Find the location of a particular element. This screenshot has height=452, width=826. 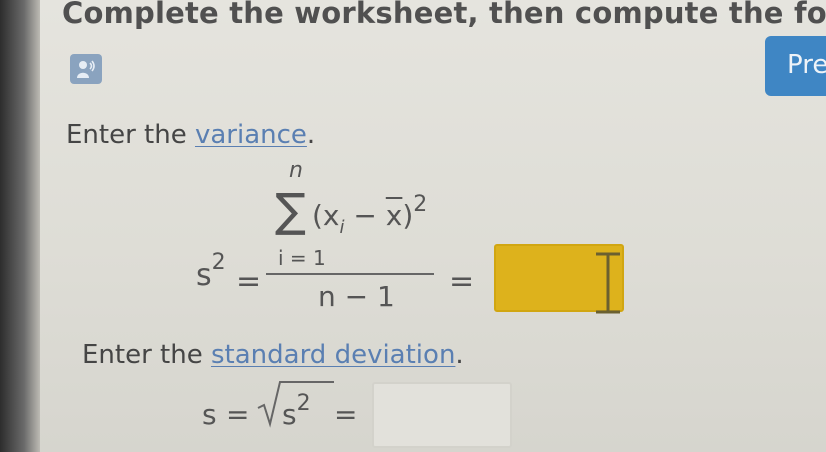

term-open: (x is located at coordinates (326, 215).